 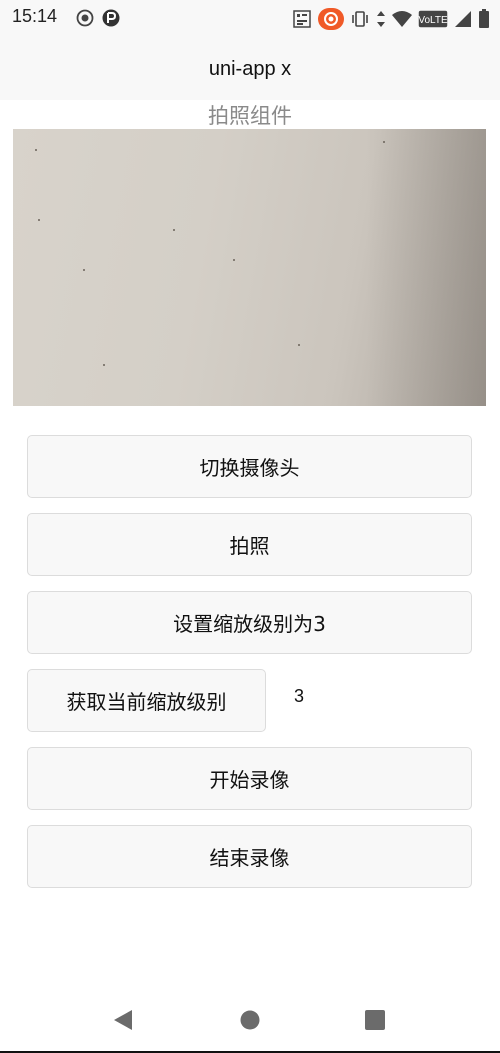 I want to click on status-bar: 15:14 VoLTE, so click(x=250, y=18).